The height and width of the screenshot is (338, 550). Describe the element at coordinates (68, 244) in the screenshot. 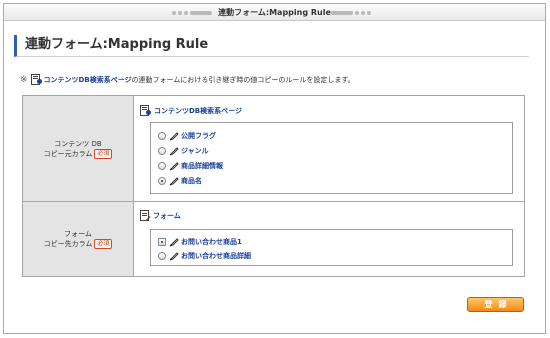

I see `target-label-line2: コピー先カラム` at that location.